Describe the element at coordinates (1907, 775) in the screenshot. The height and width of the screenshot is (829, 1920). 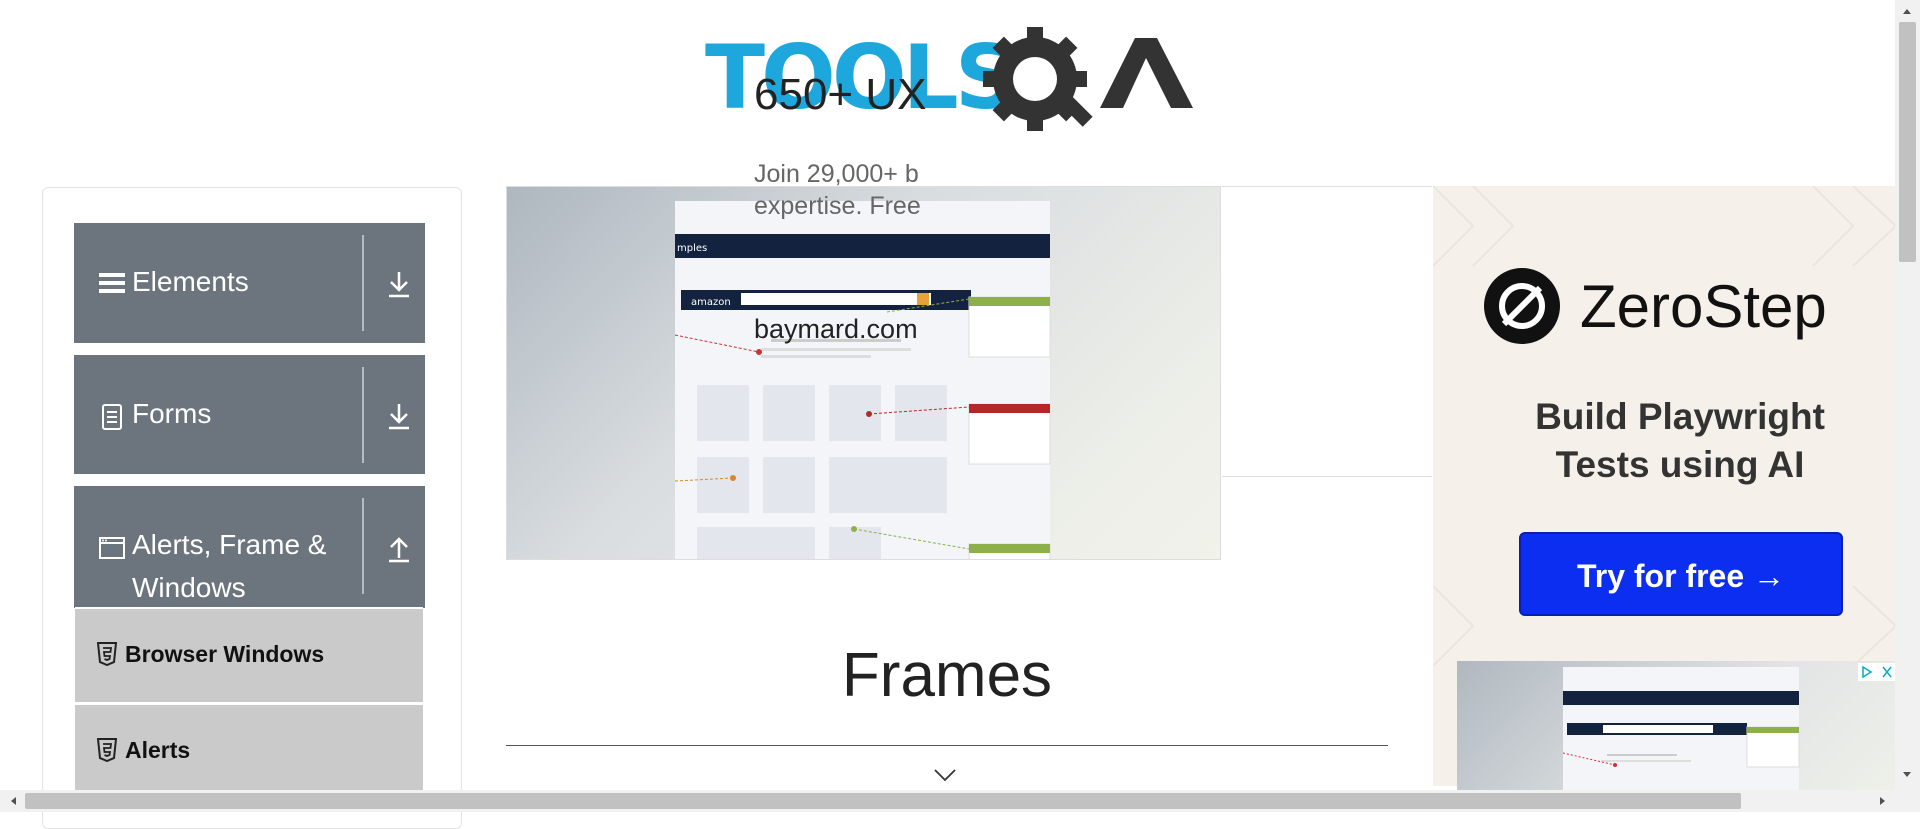
I see `scroll-down-arrow-icon` at that location.